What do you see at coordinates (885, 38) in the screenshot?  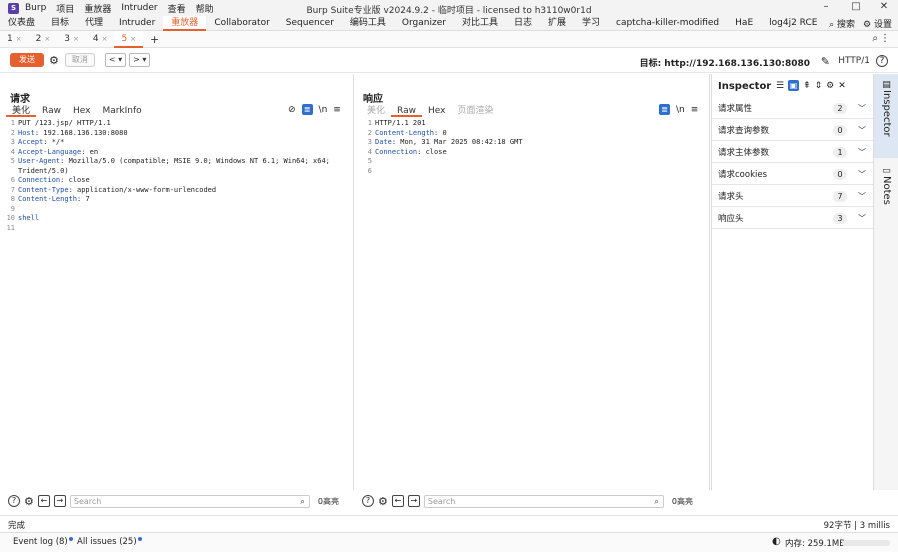 I see `more-options-icon: ⋮` at bounding box center [885, 38].